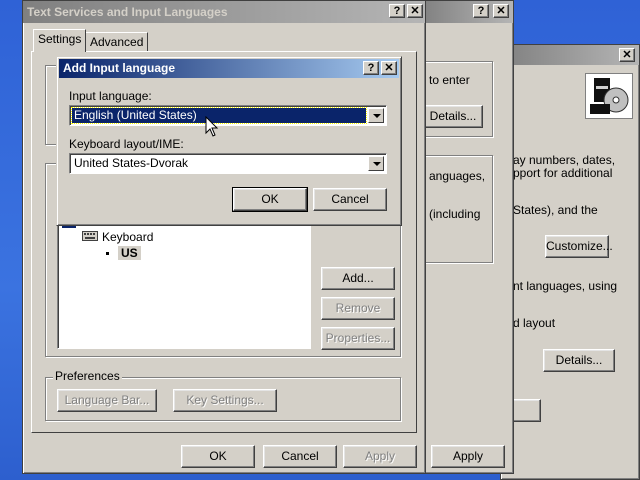  What do you see at coordinates (119, 68) in the screenshot?
I see `dialog-title: Add Input language` at bounding box center [119, 68].